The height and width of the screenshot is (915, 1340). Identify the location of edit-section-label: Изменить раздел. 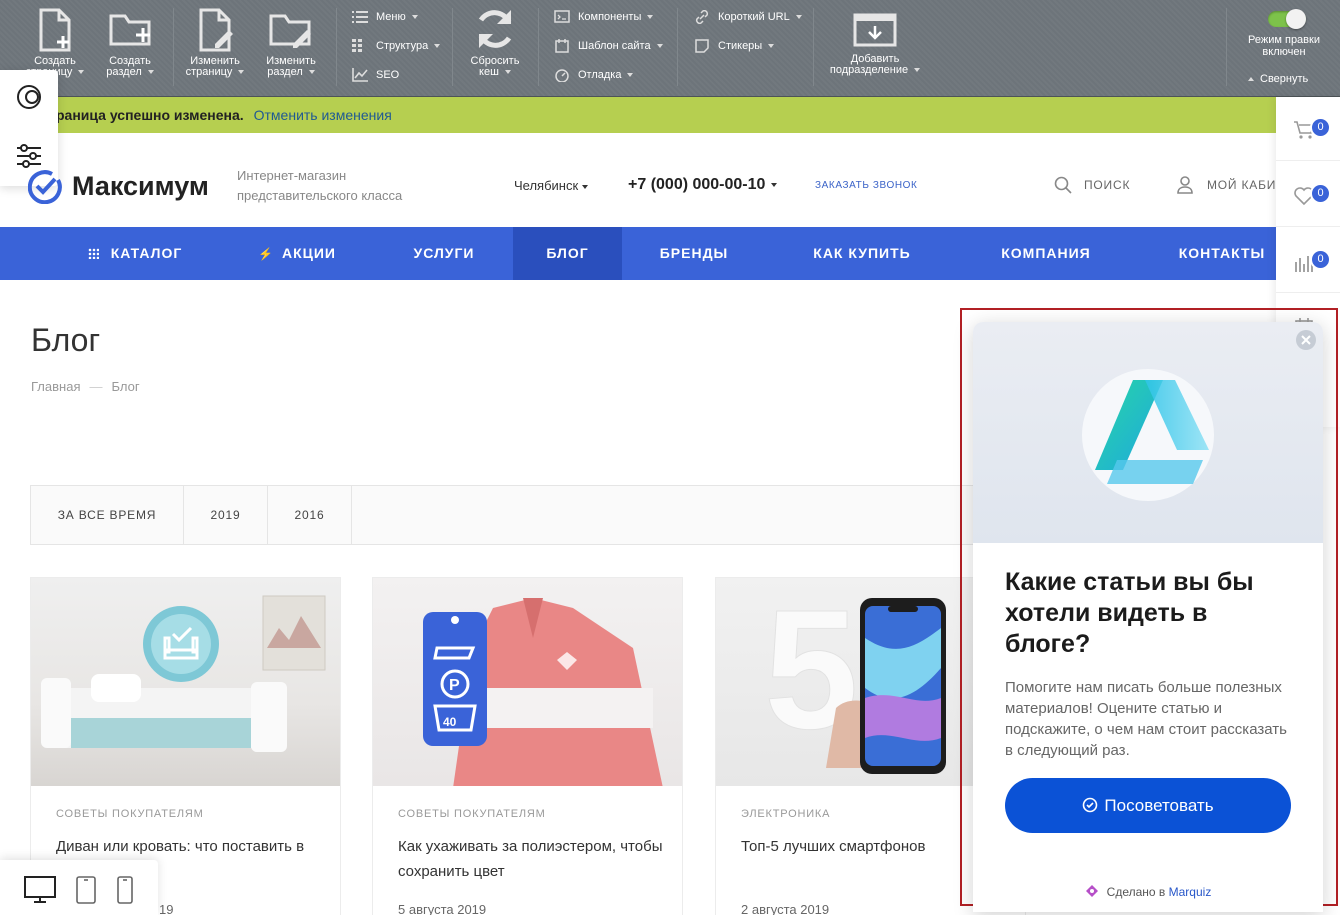
(291, 66).